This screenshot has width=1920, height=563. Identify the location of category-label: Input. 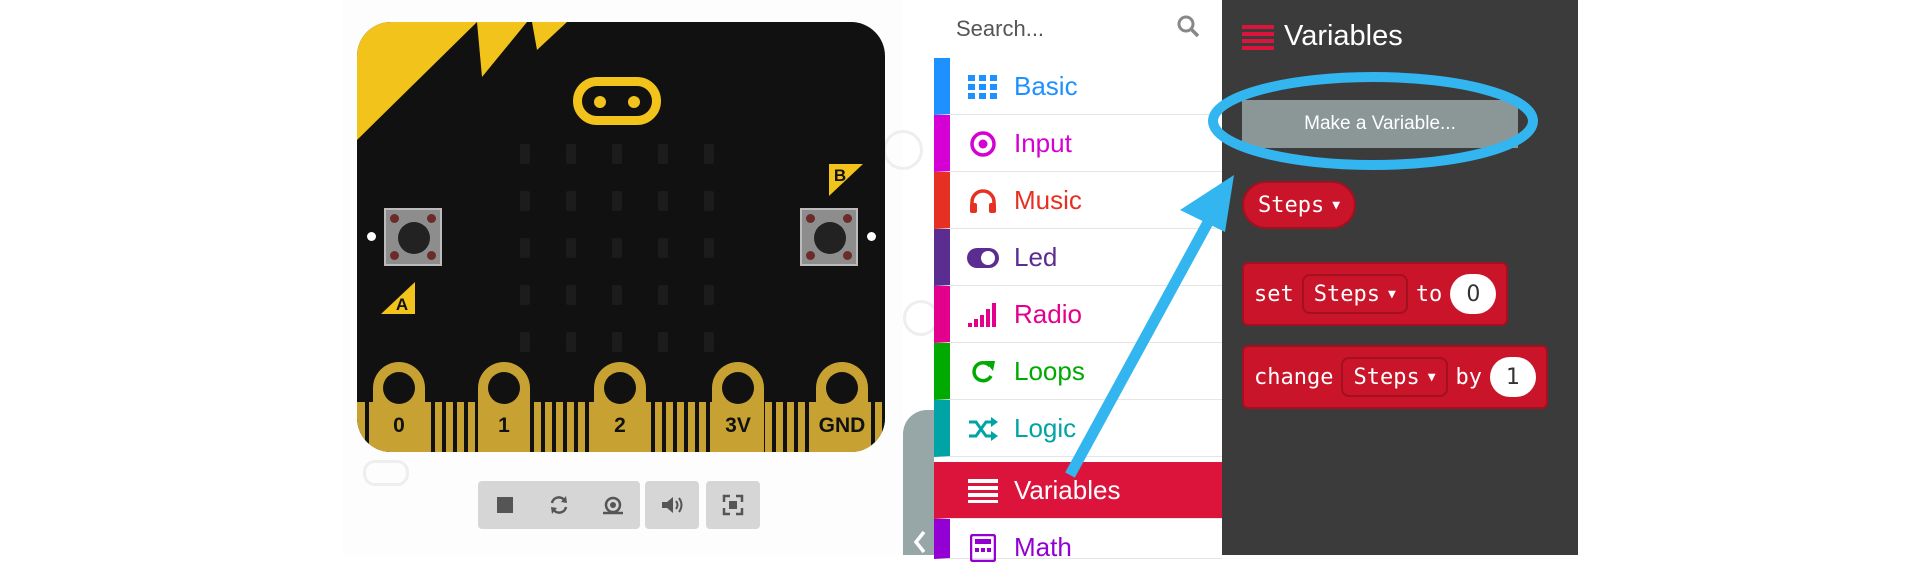
(1043, 143).